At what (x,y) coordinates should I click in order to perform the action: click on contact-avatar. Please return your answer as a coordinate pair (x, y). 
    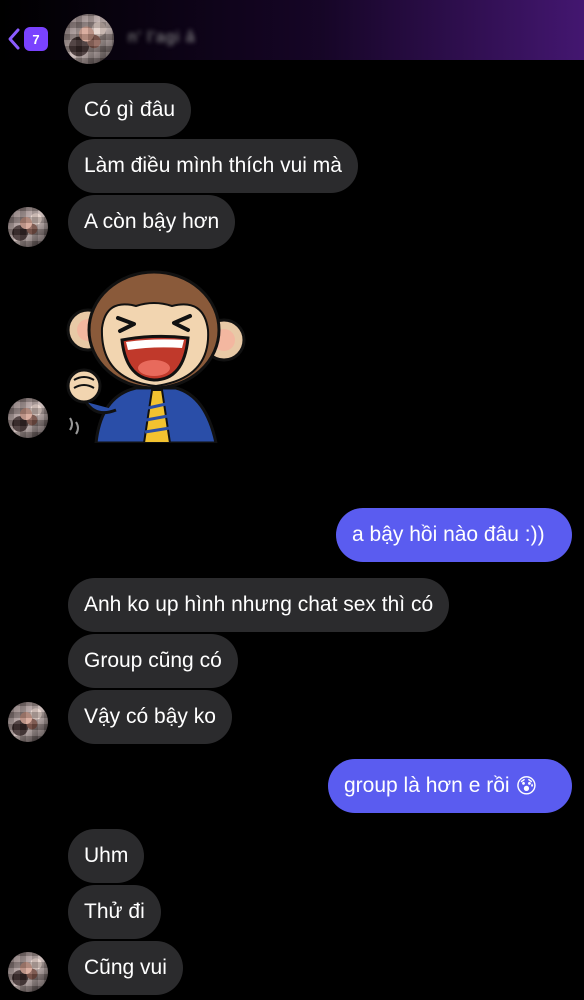
    Looking at the image, I should click on (89, 39).